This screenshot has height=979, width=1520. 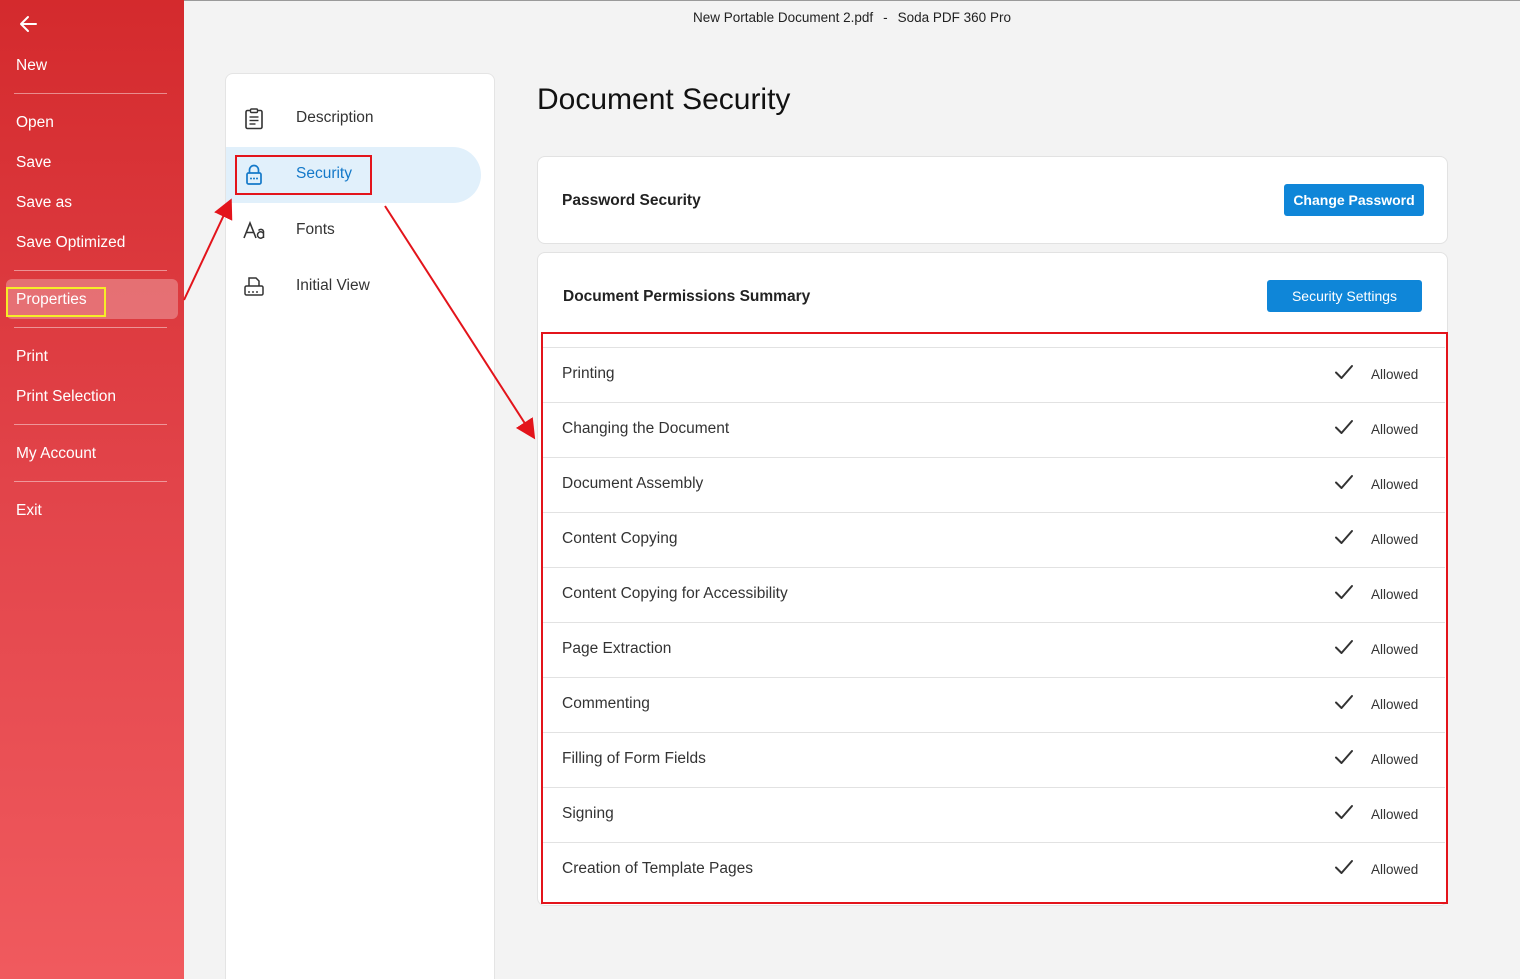 What do you see at coordinates (353, 231) in the screenshot?
I see `properties-nav-fonts: Fonts` at bounding box center [353, 231].